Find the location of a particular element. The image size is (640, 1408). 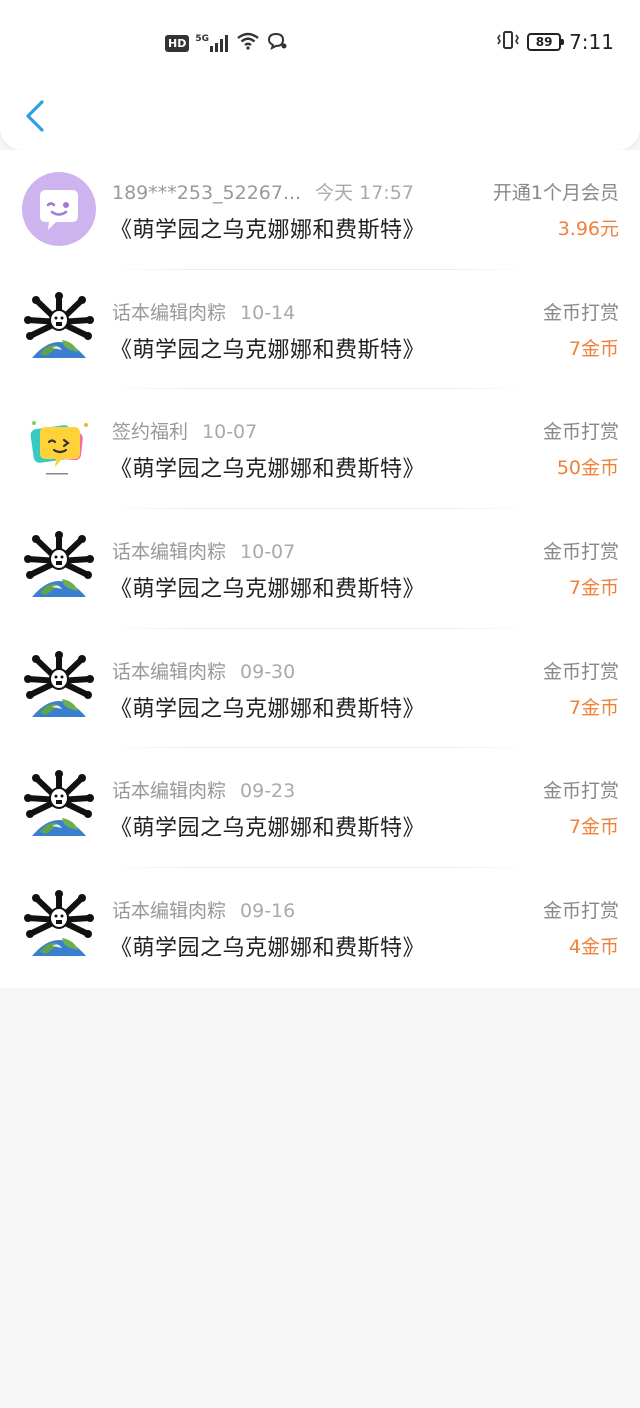

record-meta: 签约福利 10-07 is located at coordinates (184, 430).